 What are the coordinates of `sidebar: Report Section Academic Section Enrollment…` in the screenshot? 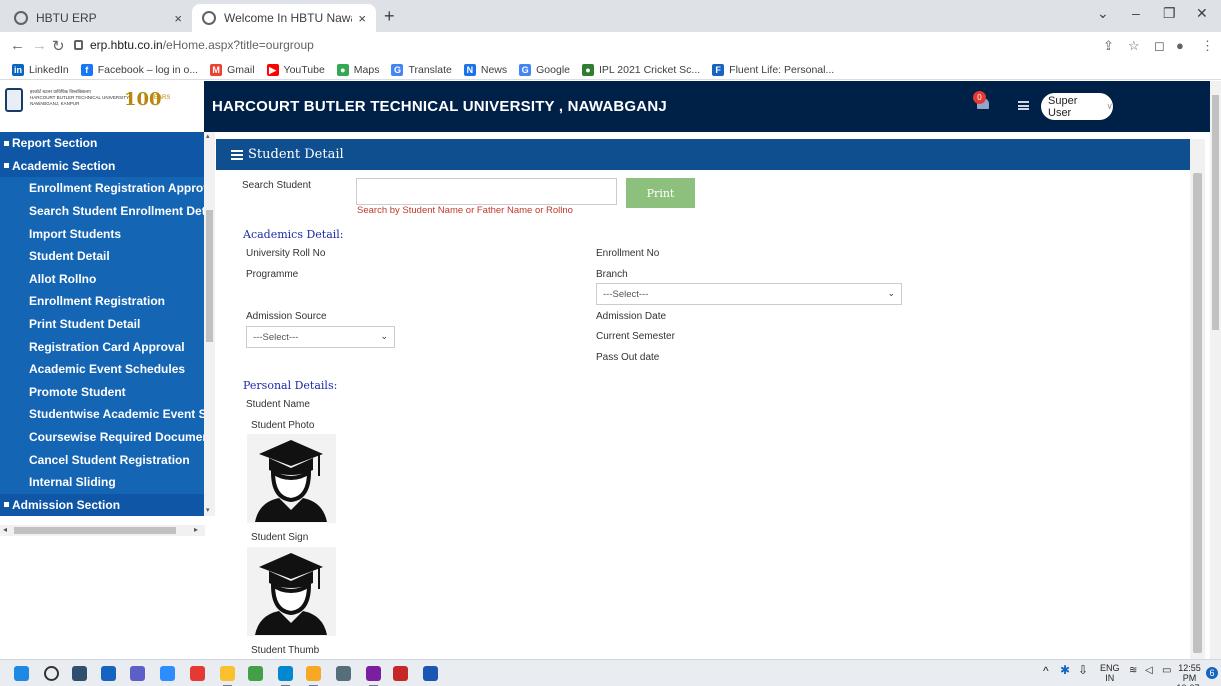 It's located at (107, 335).